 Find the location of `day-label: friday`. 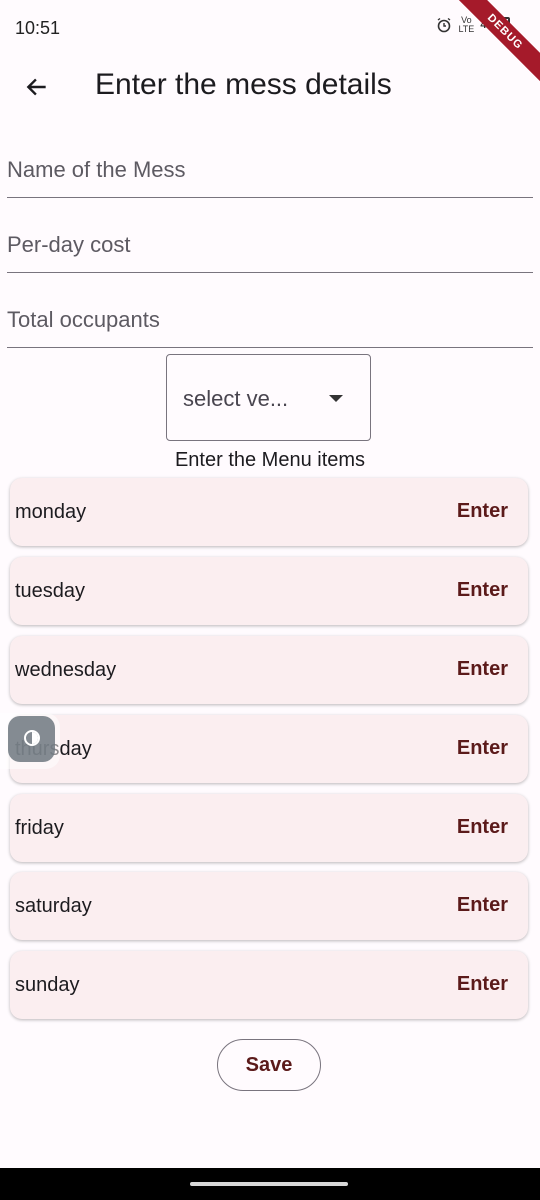

day-label: friday is located at coordinates (39, 828).